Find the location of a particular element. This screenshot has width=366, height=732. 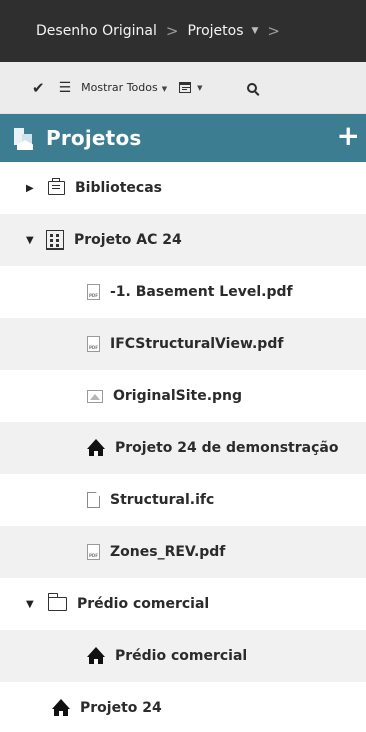

breadcrumb: Desenho Original > Projetos ▼ > is located at coordinates (183, 31).